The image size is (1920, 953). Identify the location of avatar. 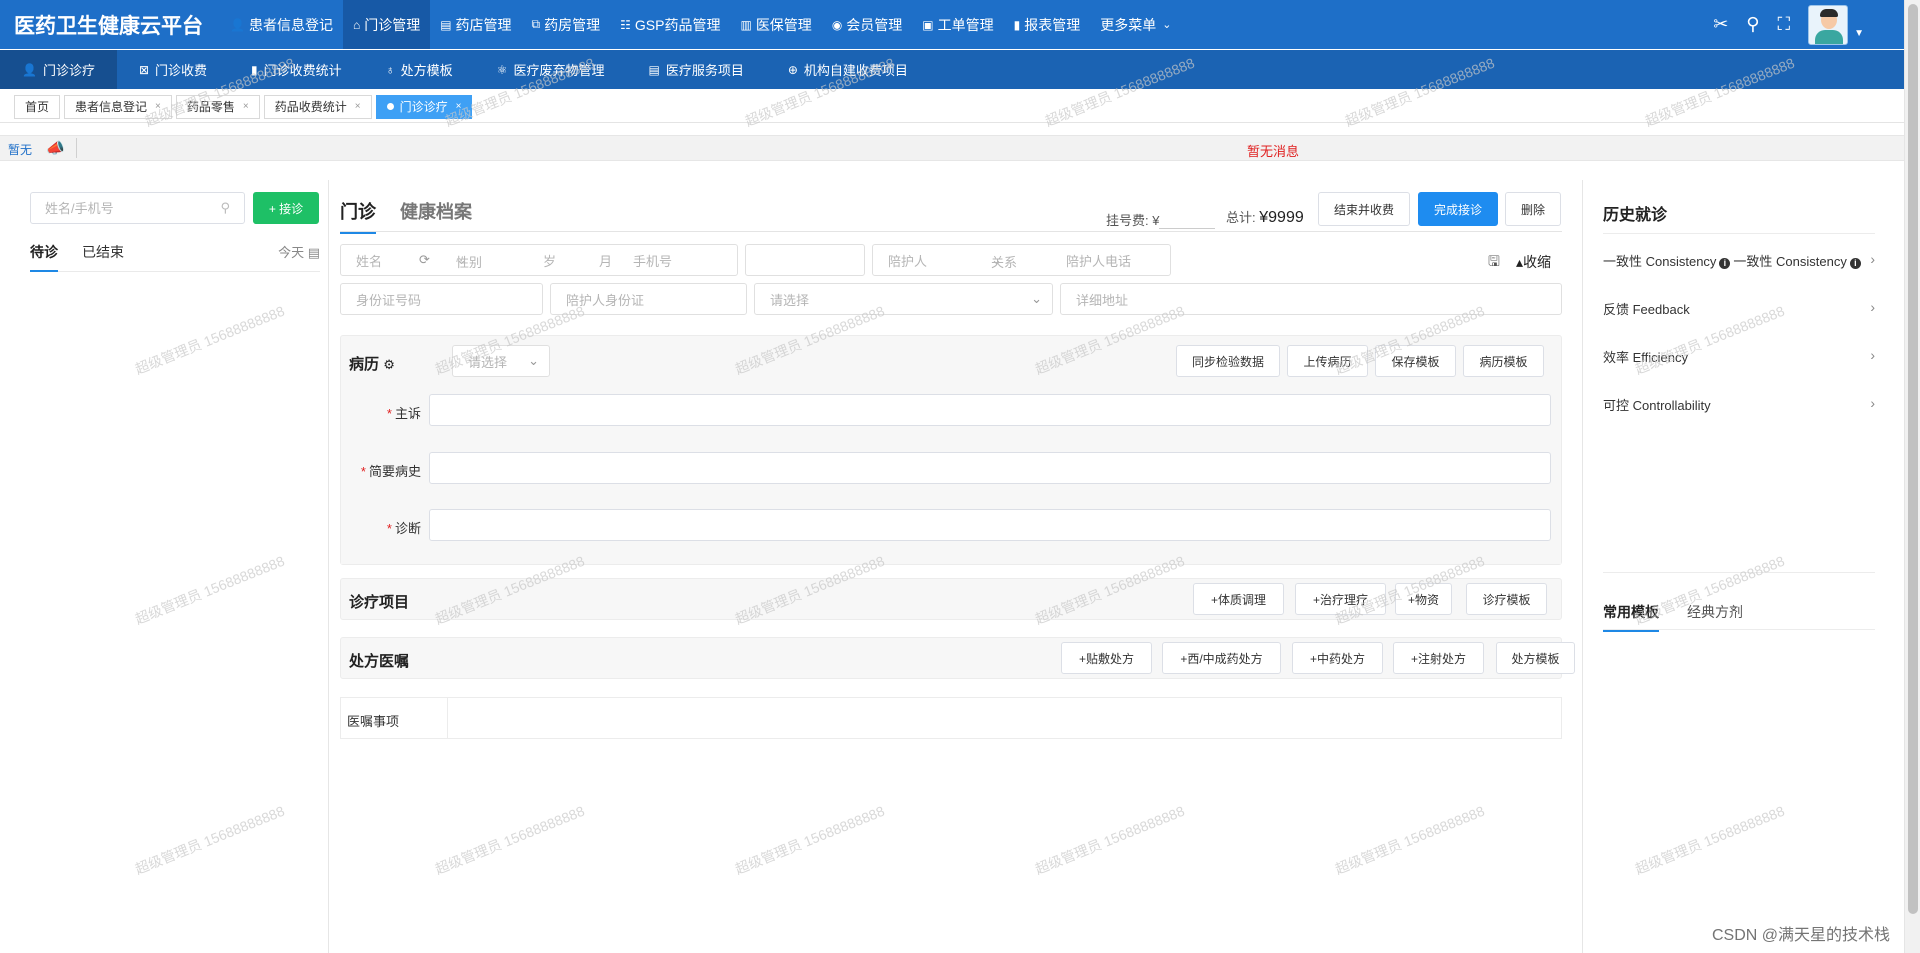
(1828, 24).